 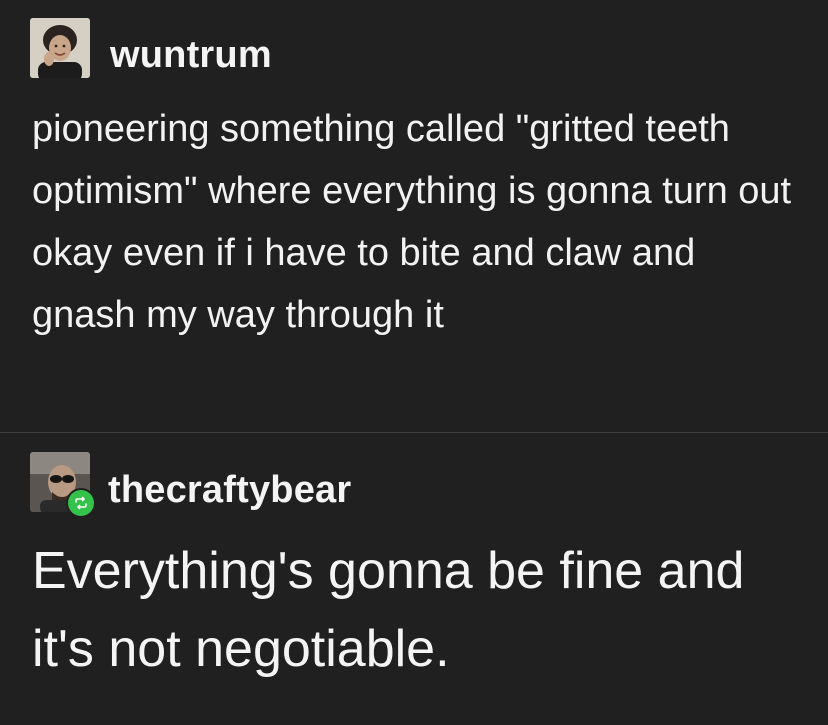 I want to click on username-wuntrum: wuntrum, so click(x=191, y=55).